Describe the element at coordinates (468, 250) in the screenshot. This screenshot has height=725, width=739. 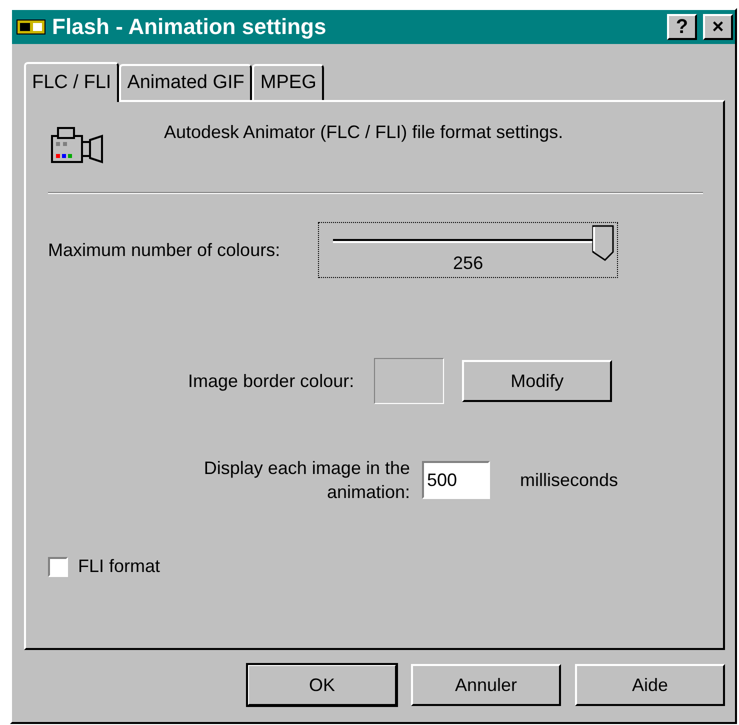
I see `colours-slider: 256` at that location.